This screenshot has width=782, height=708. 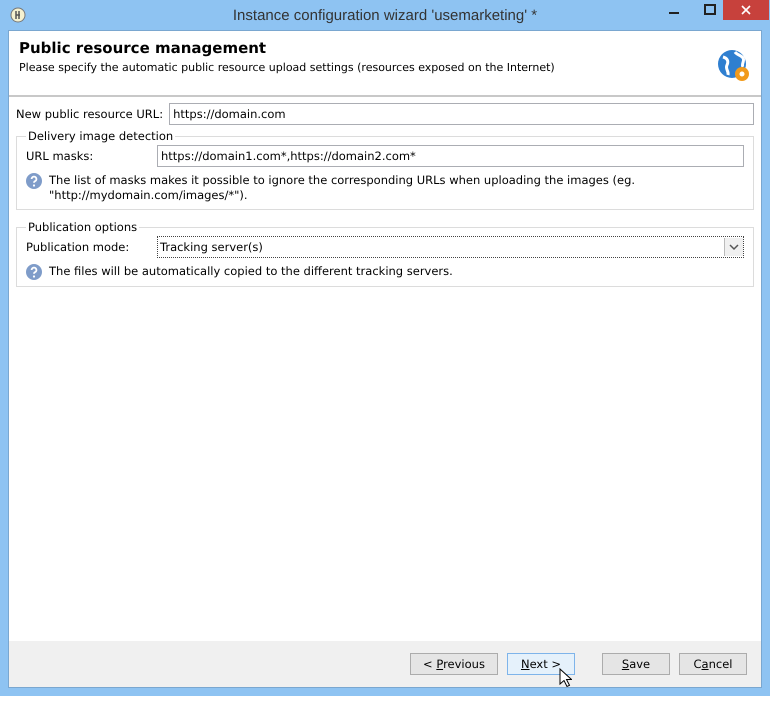 What do you see at coordinates (541, 664) in the screenshot?
I see `wizard-button: Next >` at bounding box center [541, 664].